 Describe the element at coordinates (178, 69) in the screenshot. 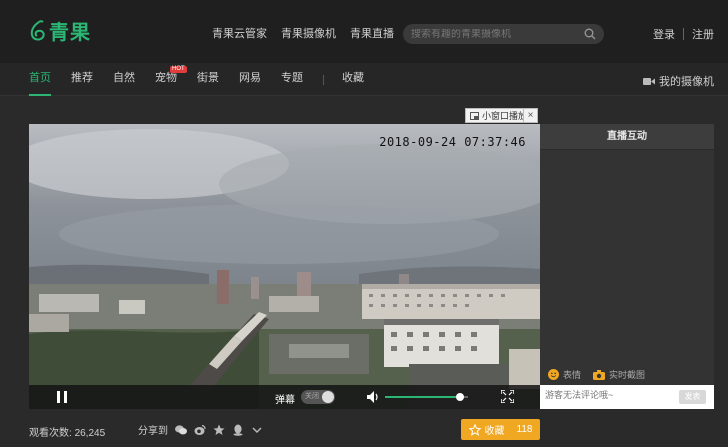

I see `hot-badge: HOT` at that location.